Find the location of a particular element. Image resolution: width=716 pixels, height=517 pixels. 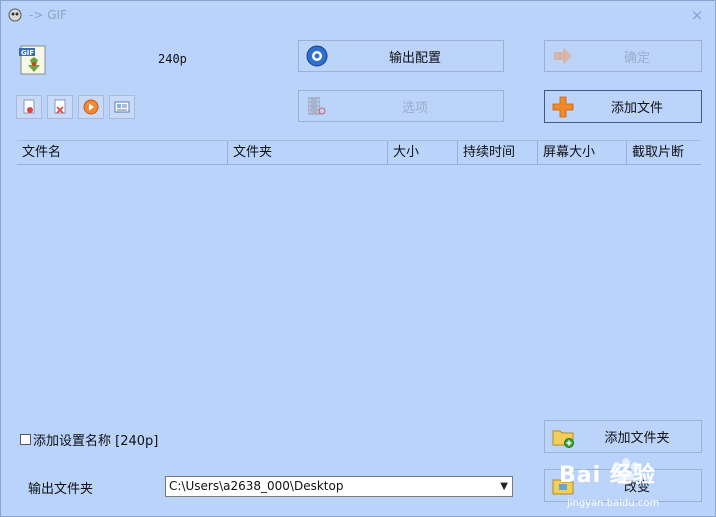

add-folder-button: 添加文件夹 is located at coordinates (623, 436).